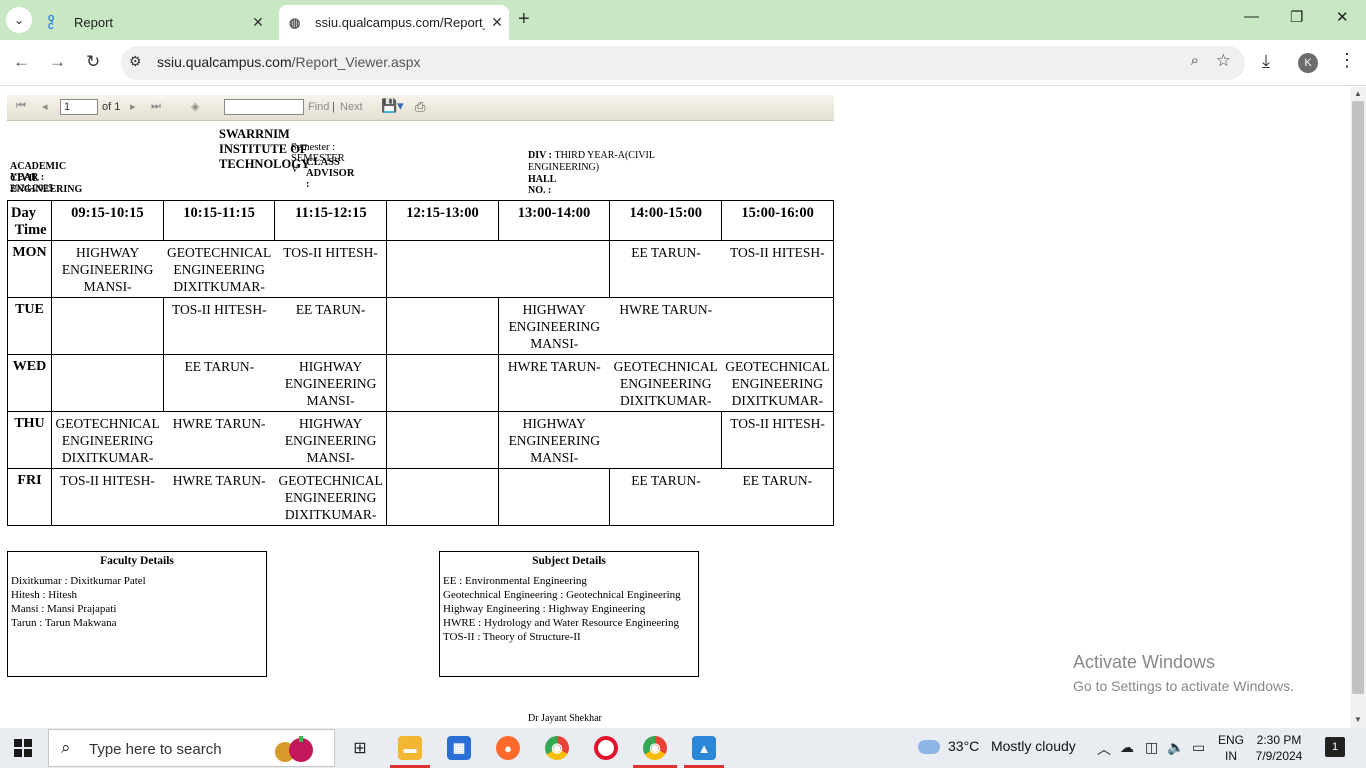 The height and width of the screenshot is (768, 1366). What do you see at coordinates (606, 748) in the screenshot?
I see `opera-icon` at bounding box center [606, 748].